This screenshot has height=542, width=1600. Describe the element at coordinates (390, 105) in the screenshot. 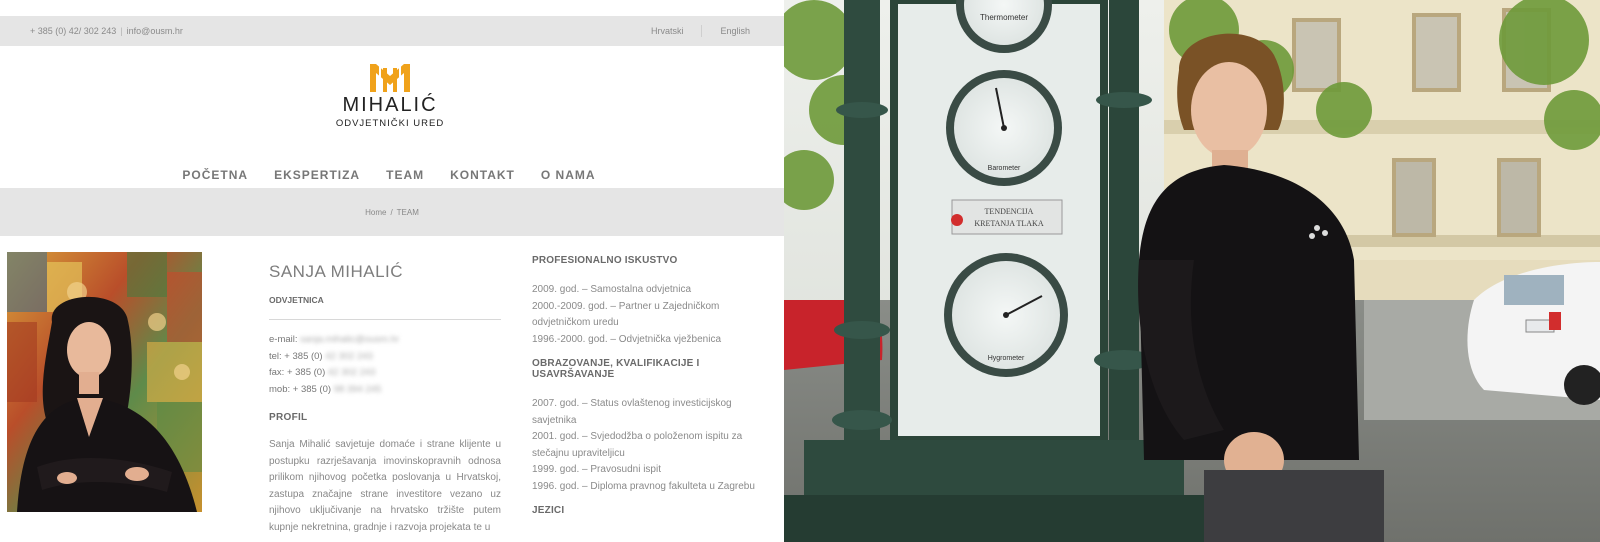

I see `logo-brand-name: MIHALIĆ` at that location.